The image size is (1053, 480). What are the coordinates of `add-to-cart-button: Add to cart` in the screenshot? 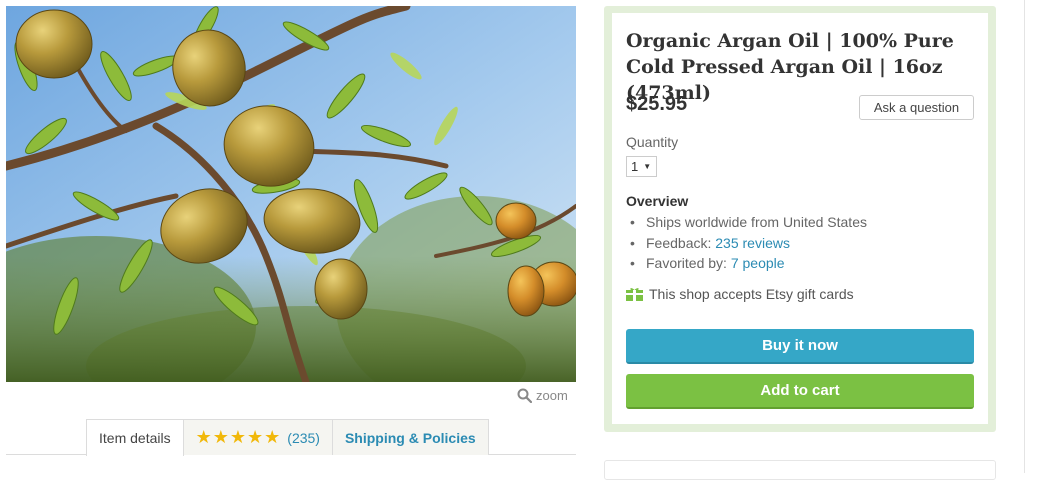 It's located at (800, 391).